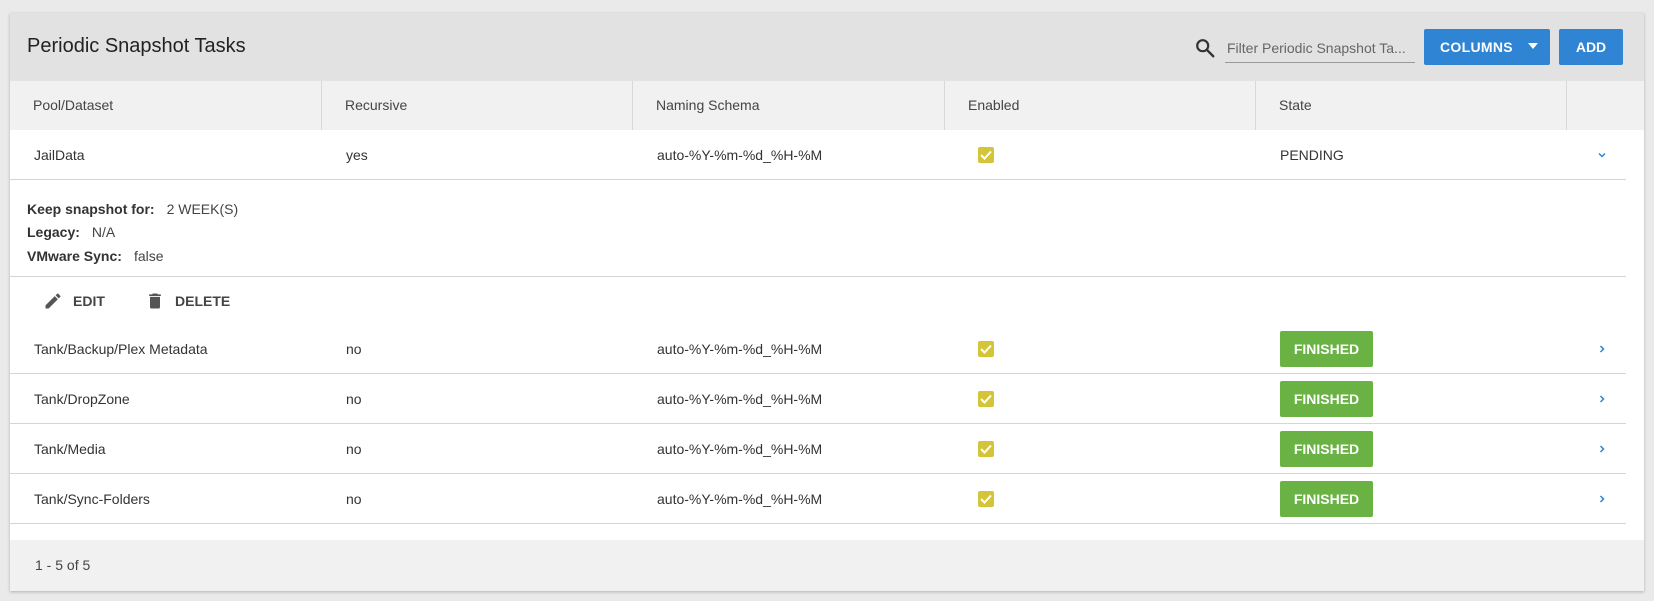 The image size is (1654, 601). I want to click on detail-vmware-sync: VMware Sync: false, so click(95, 256).